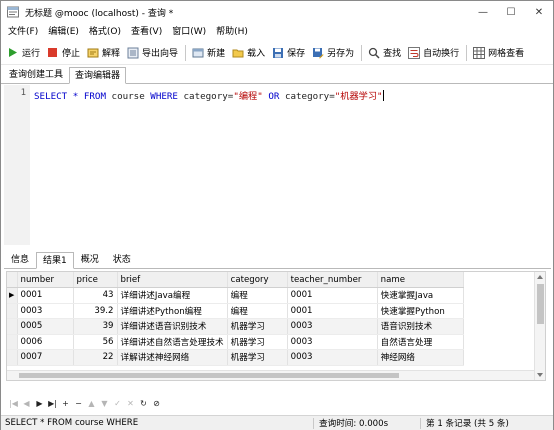  I want to click on menu-help: 帮助(H), so click(232, 32).